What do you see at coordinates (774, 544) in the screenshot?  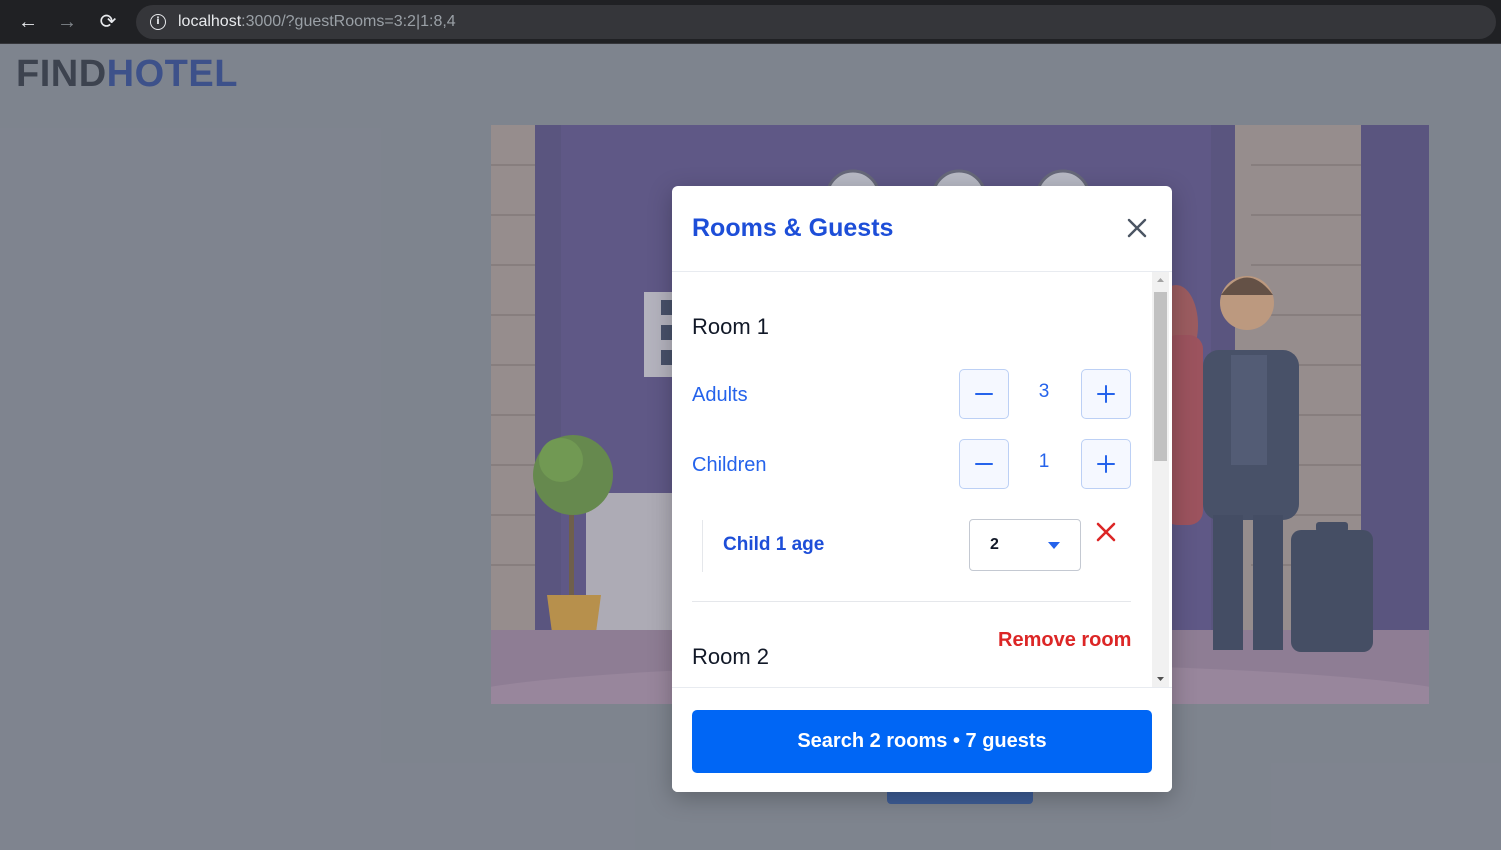 I see `child-1-age-label: Child 1 age` at bounding box center [774, 544].